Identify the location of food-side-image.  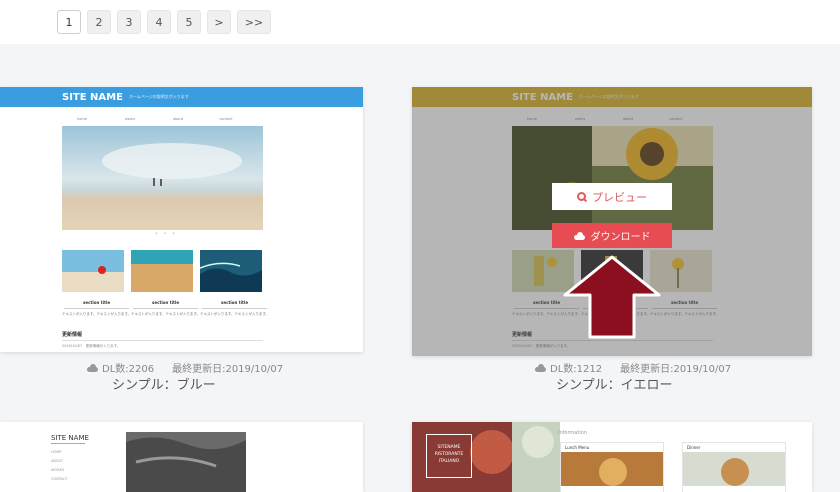
(536, 457).